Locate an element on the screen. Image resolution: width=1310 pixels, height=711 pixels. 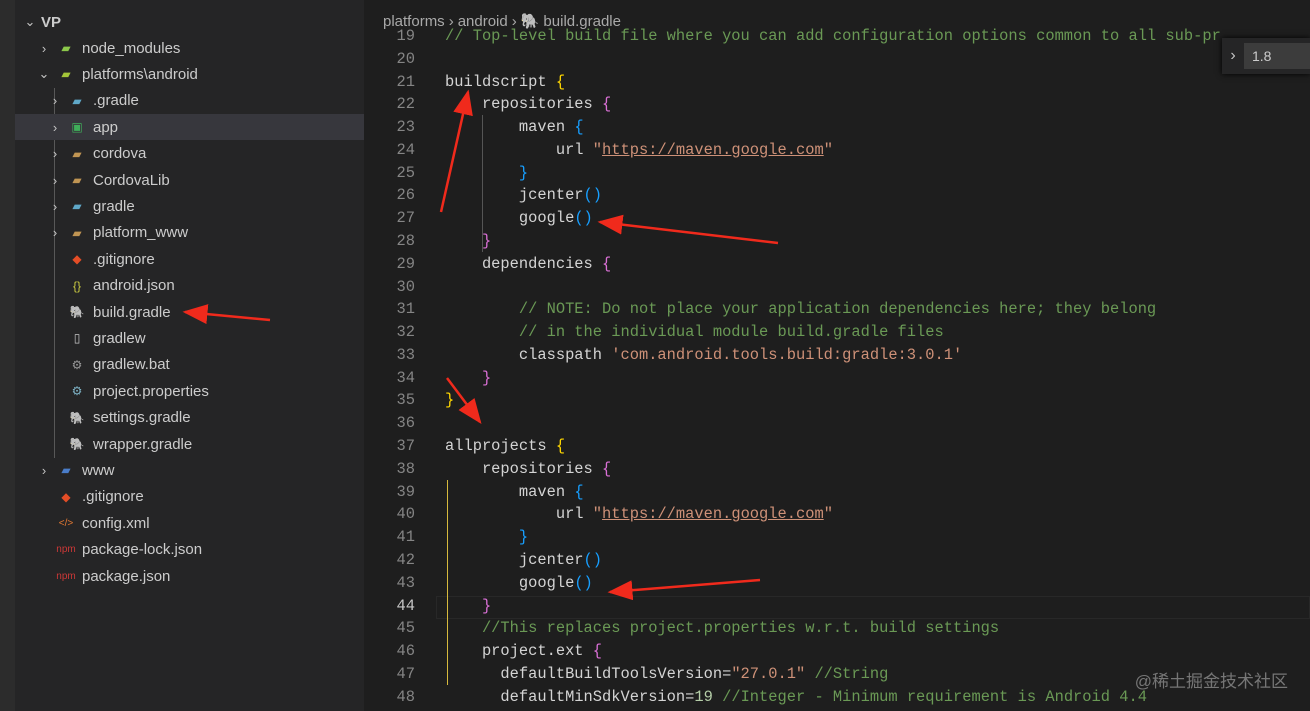
arrow-allprojects is located at coordinates (464, 400).